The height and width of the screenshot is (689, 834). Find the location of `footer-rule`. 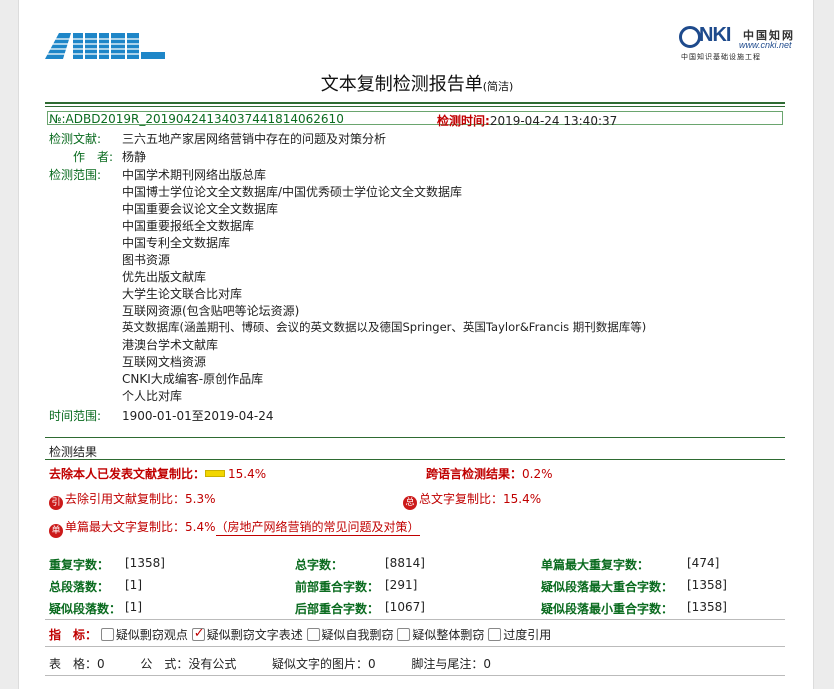

footer-rule is located at coordinates (415, 675).